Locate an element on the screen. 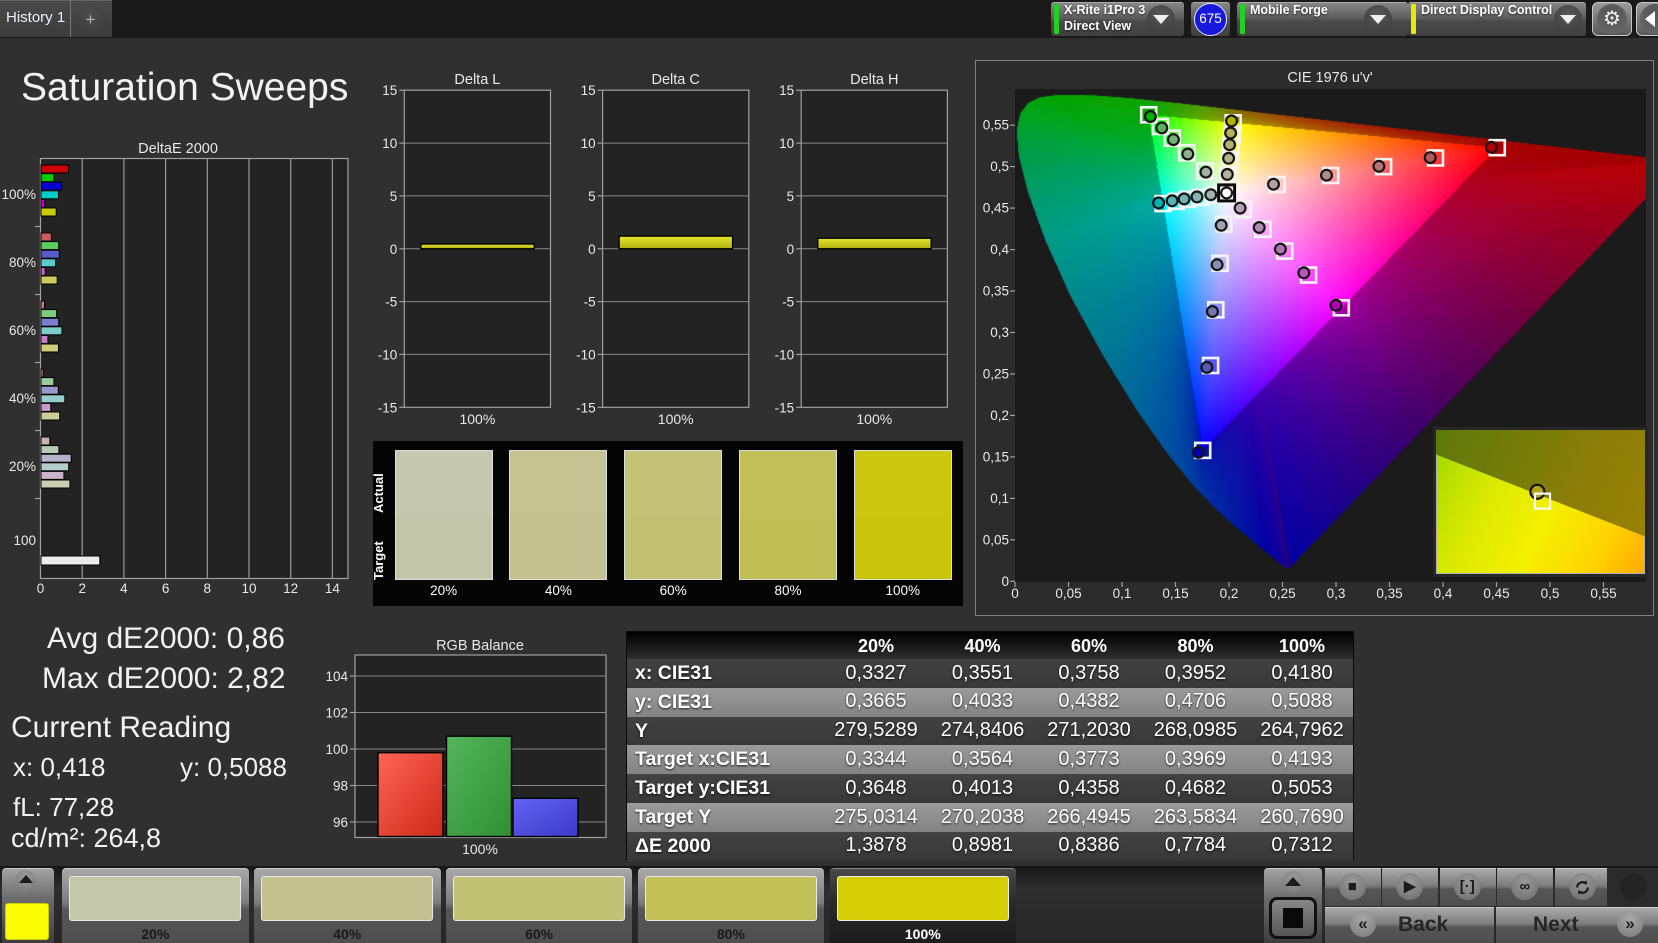  svg-text: 98 is located at coordinates (340, 786).